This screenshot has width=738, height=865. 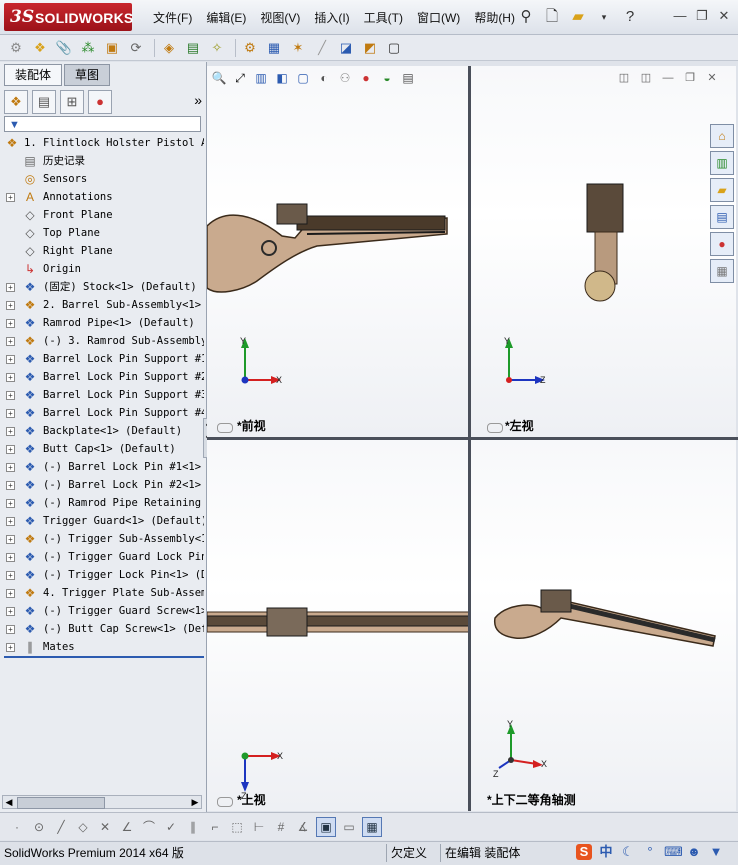 What do you see at coordinates (102, 251) in the screenshot?
I see `tree-item: ◇ Right Plane` at bounding box center [102, 251].